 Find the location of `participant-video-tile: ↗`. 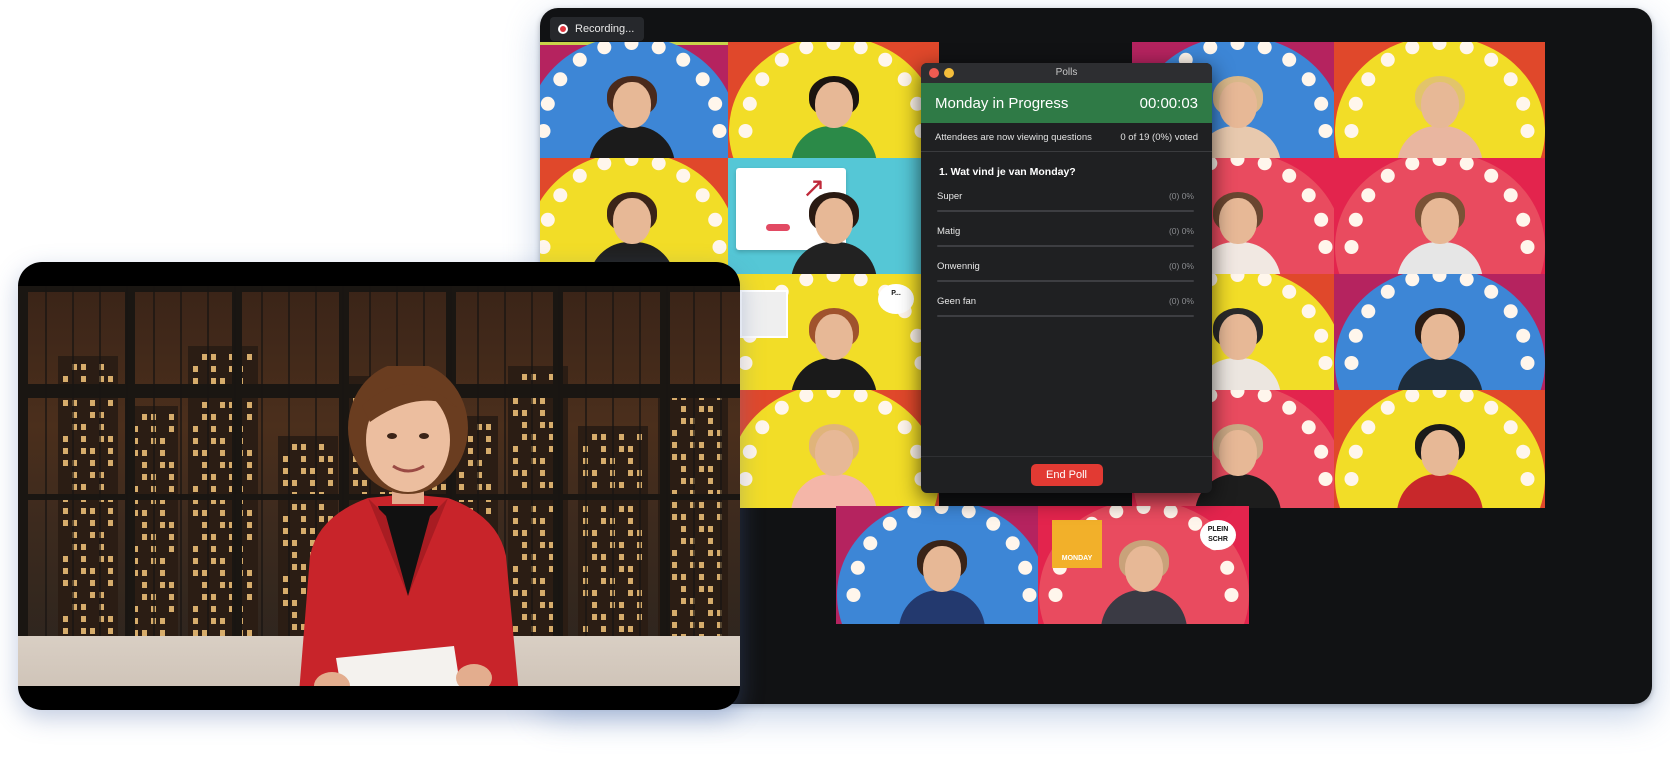

participant-video-tile: ↗ is located at coordinates (833, 217).